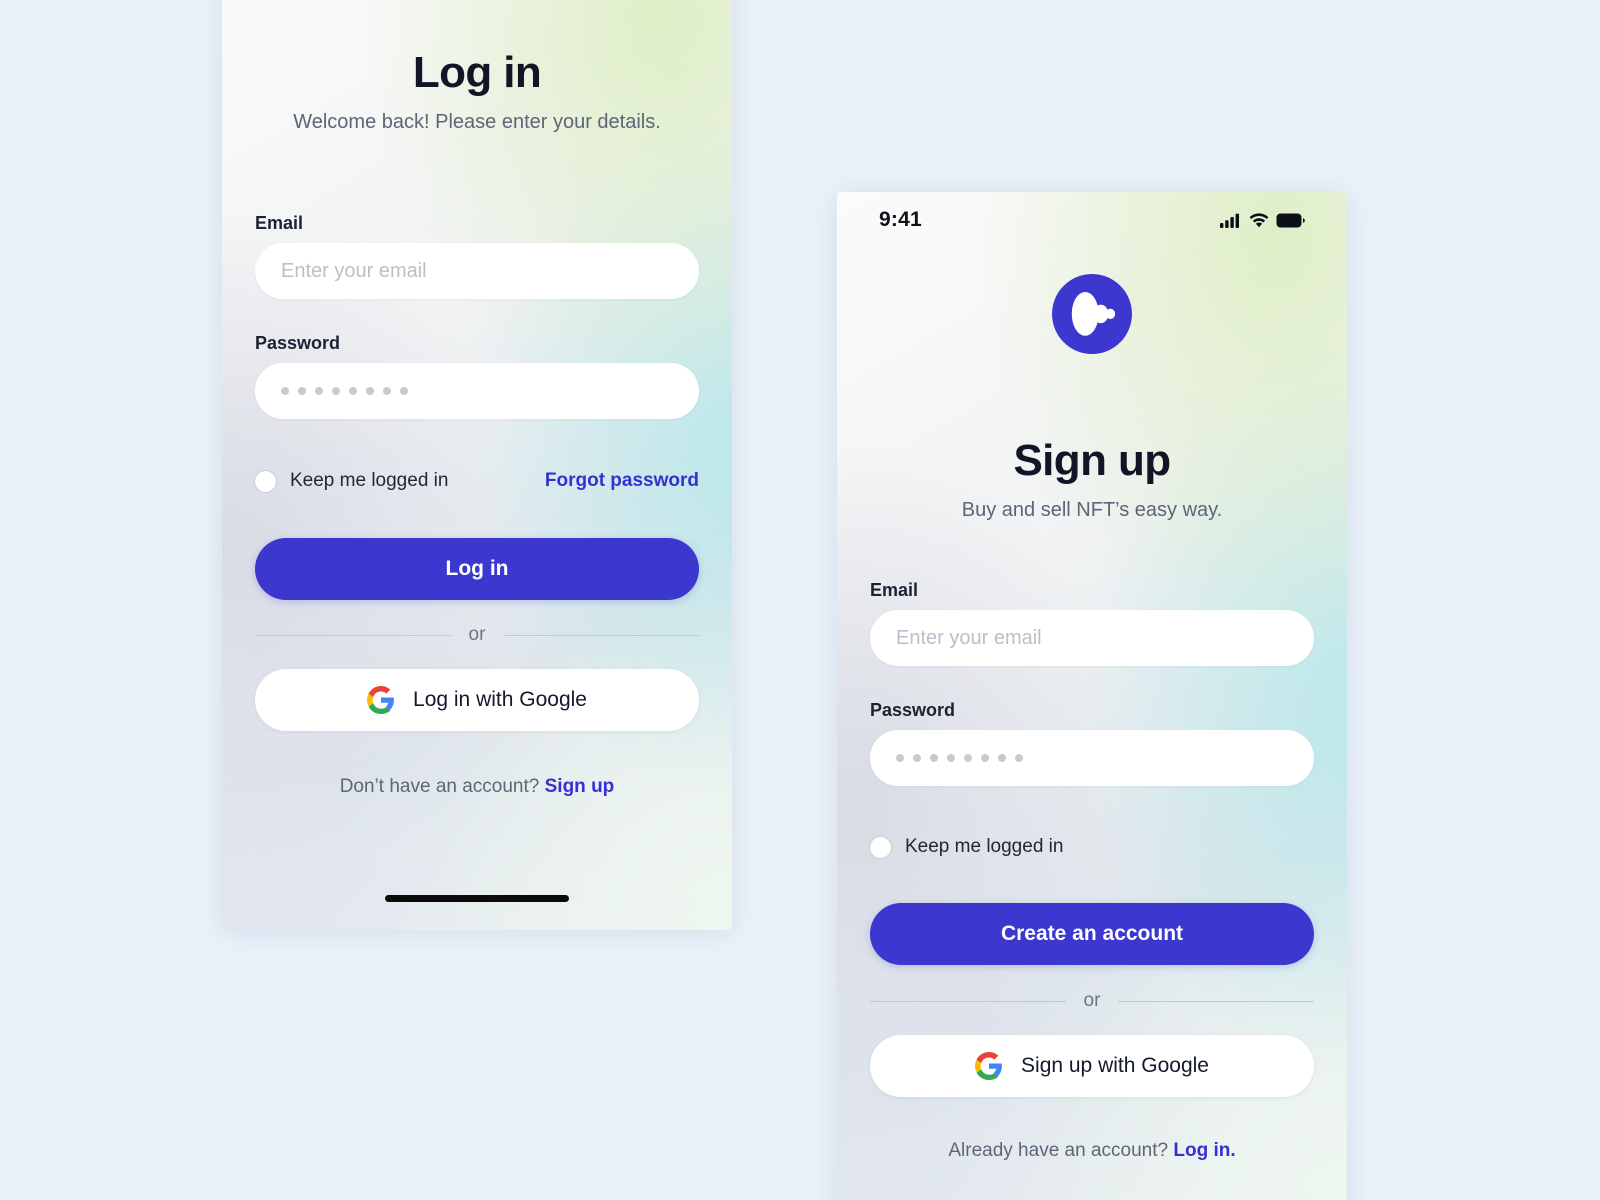  I want to click on signup-password-dots, so click(959, 758).